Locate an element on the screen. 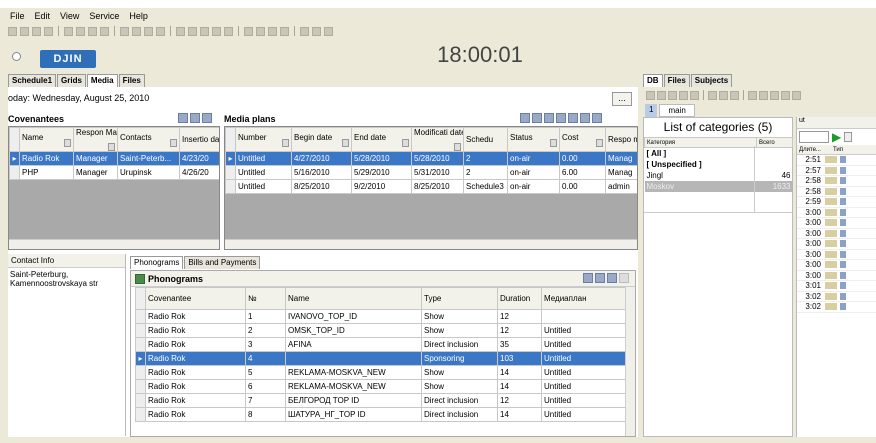  track-row: 3:02 is located at coordinates (836, 307).